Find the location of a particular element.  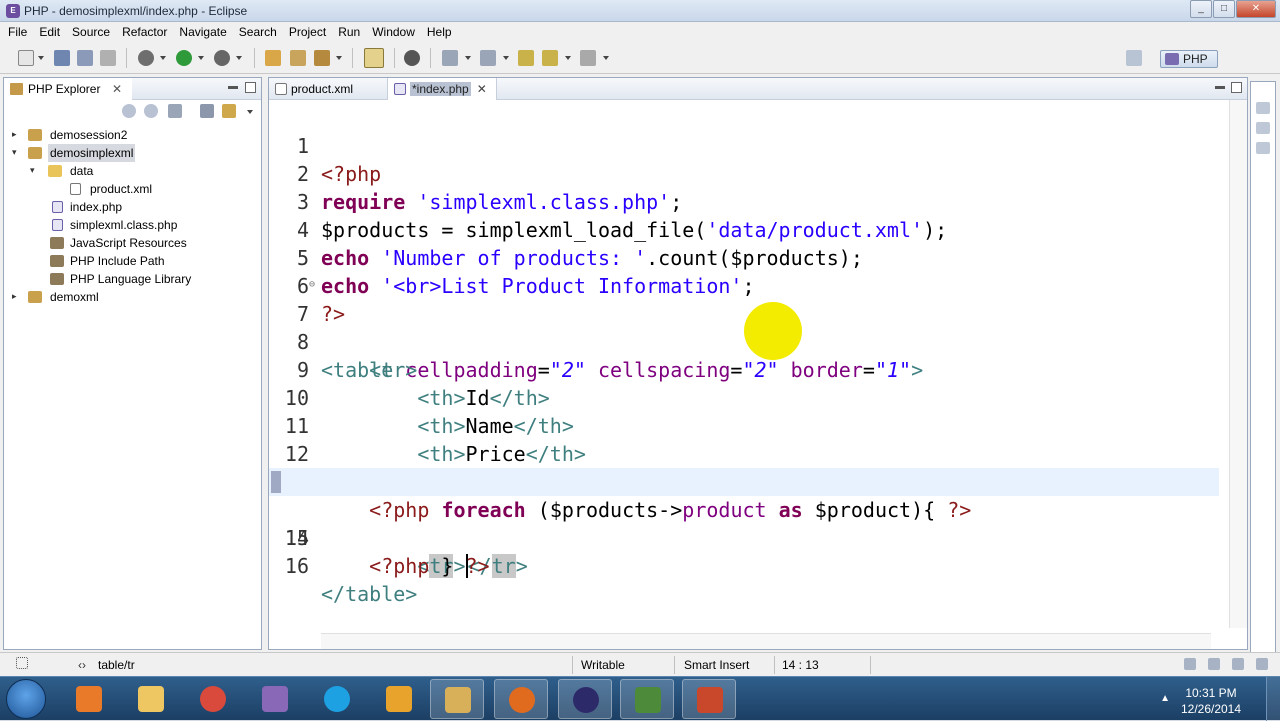

outline-view-icon is located at coordinates (1263, 108).